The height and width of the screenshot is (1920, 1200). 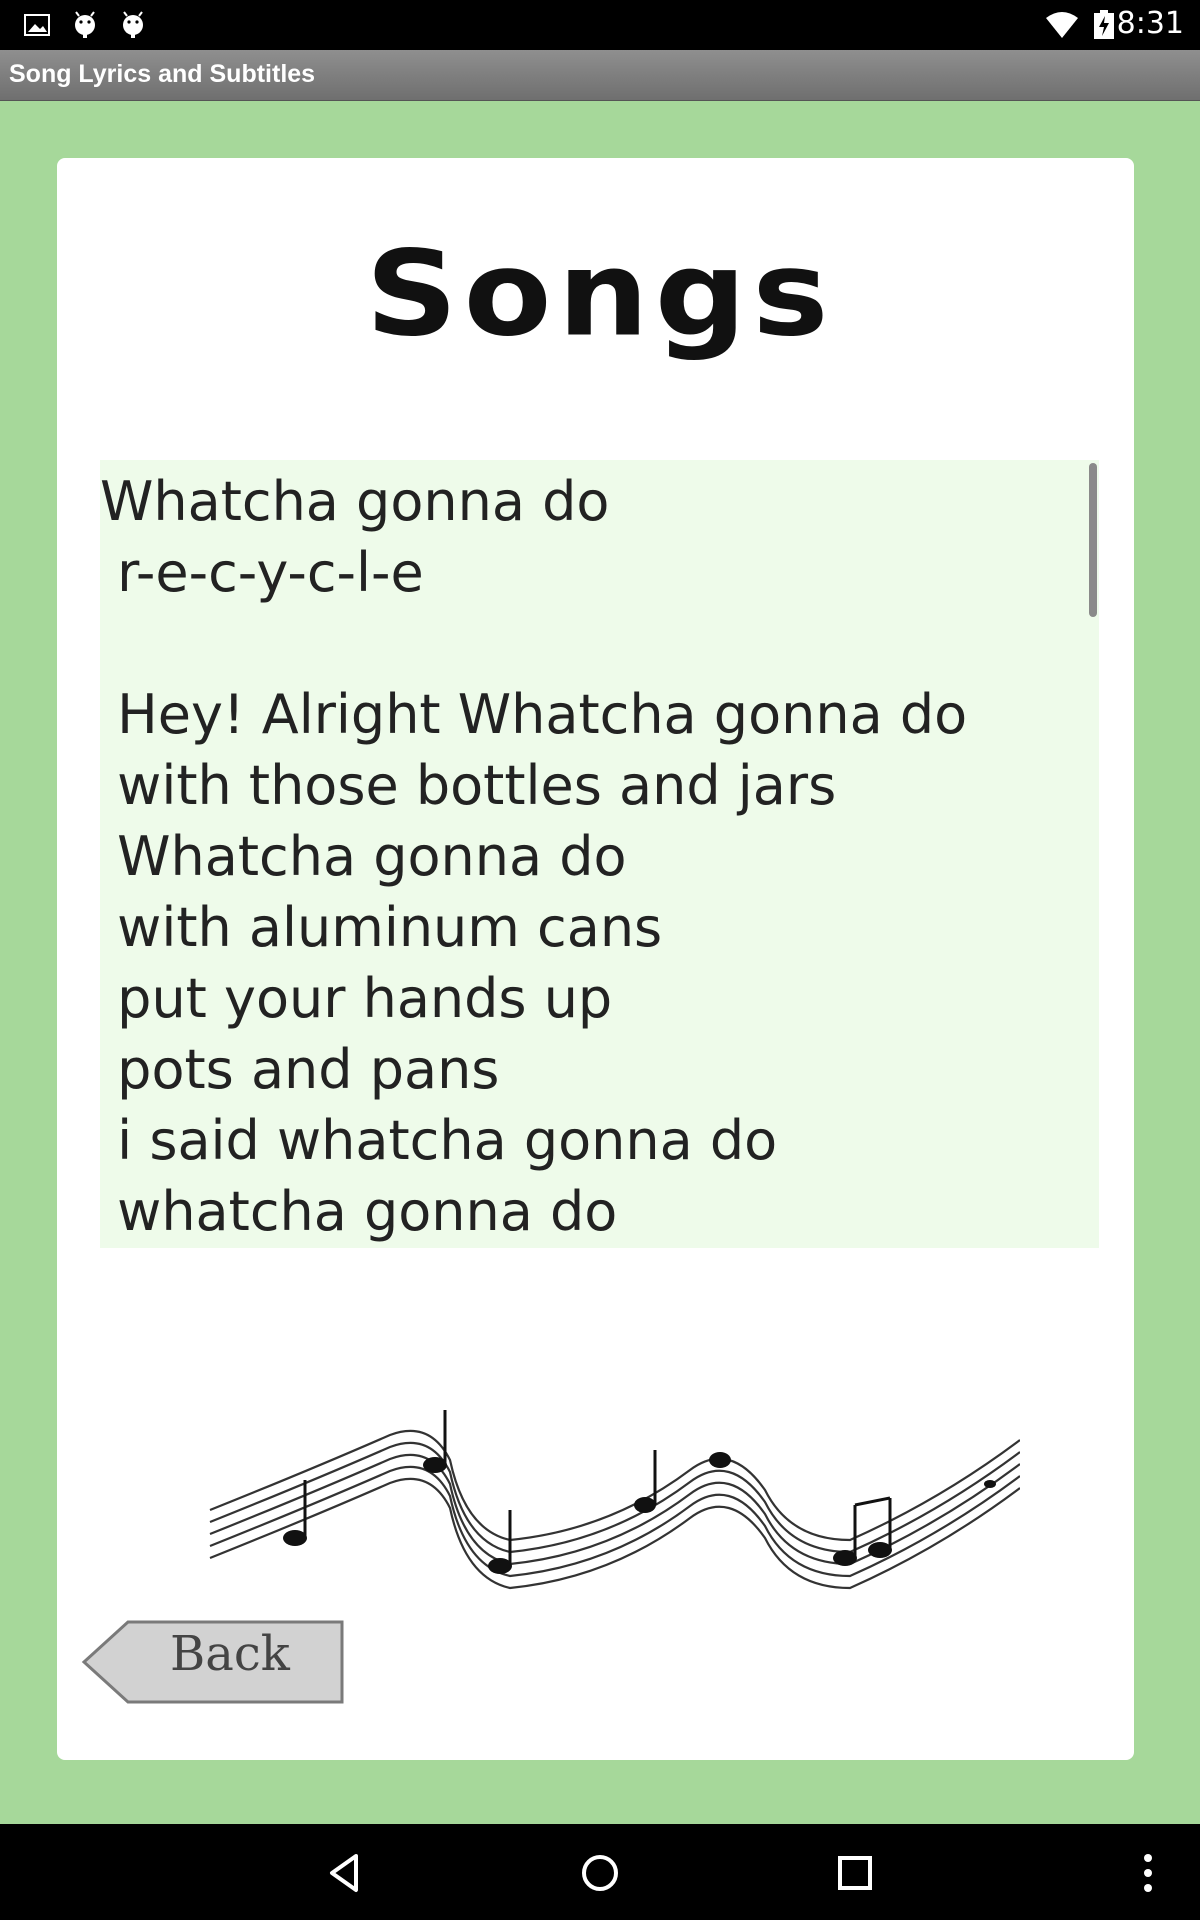 What do you see at coordinates (534, 714) in the screenshot?
I see `lyric-line: Hey! Alright Whatcha gonna do` at bounding box center [534, 714].